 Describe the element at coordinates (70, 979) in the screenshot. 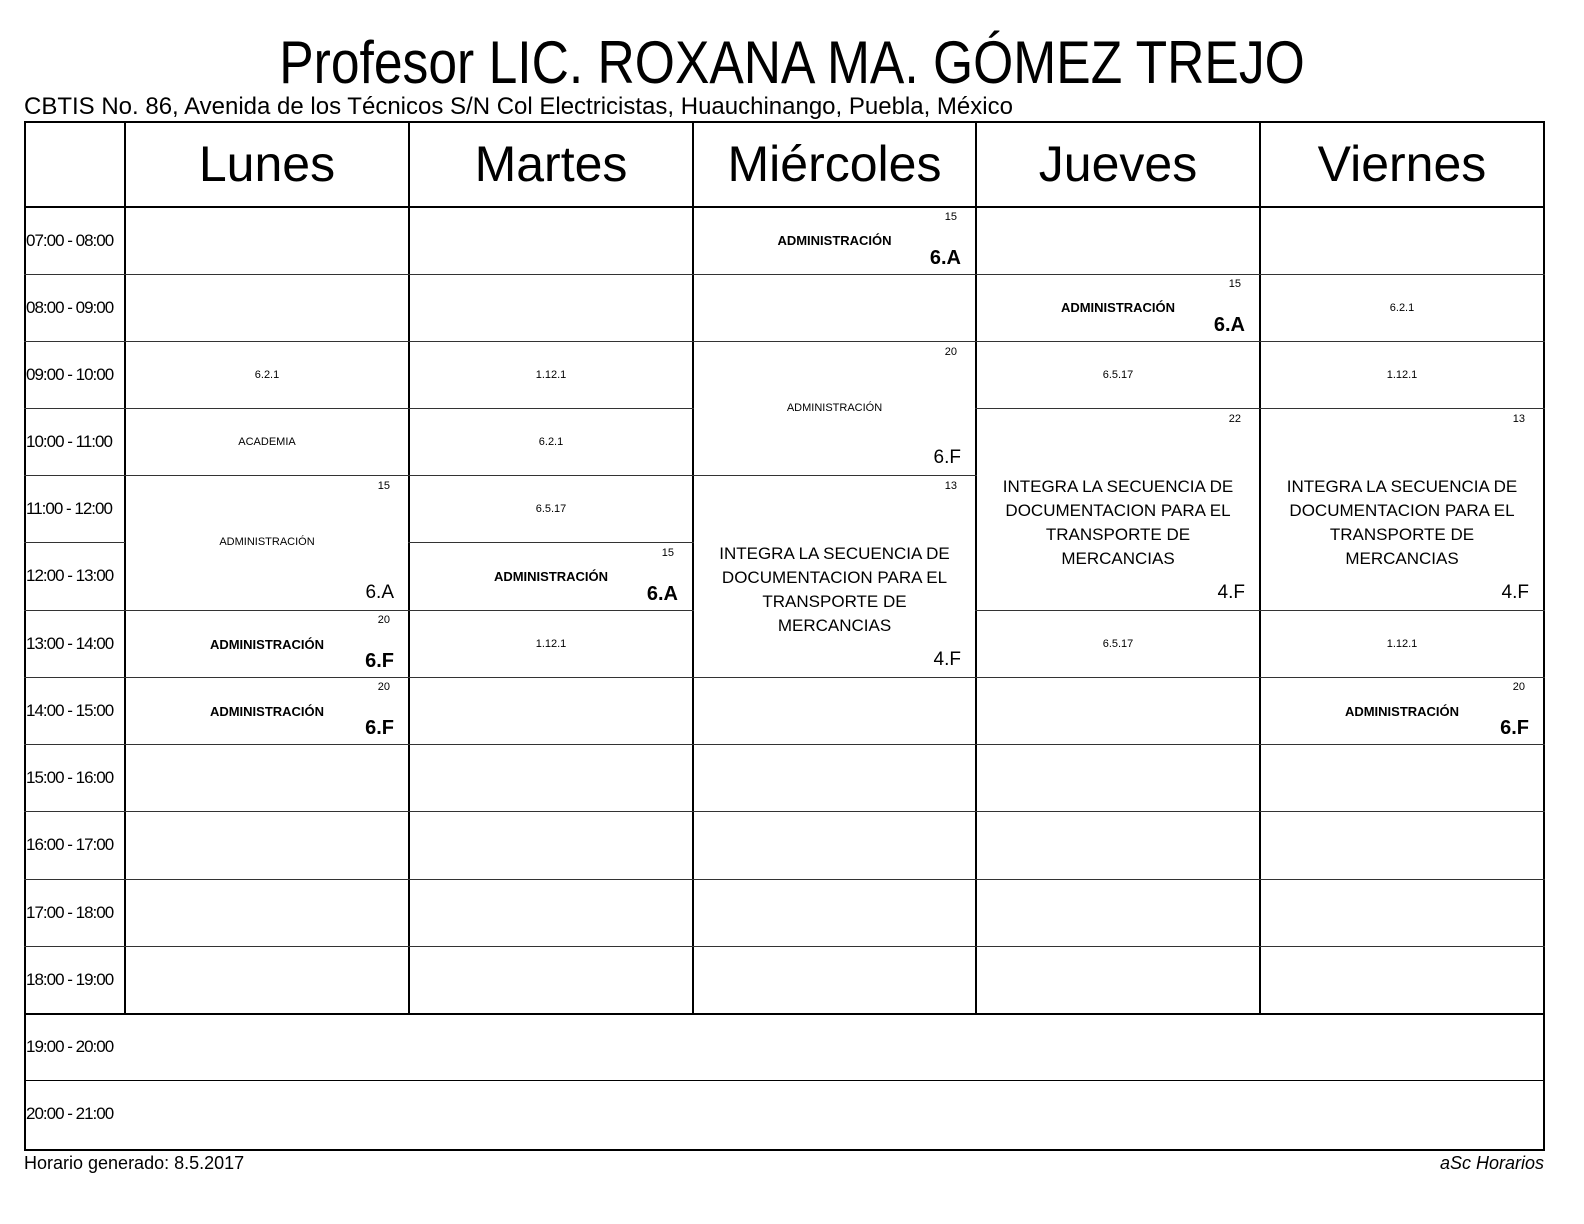

I see `time-label: 18:00 - 19:00` at that location.